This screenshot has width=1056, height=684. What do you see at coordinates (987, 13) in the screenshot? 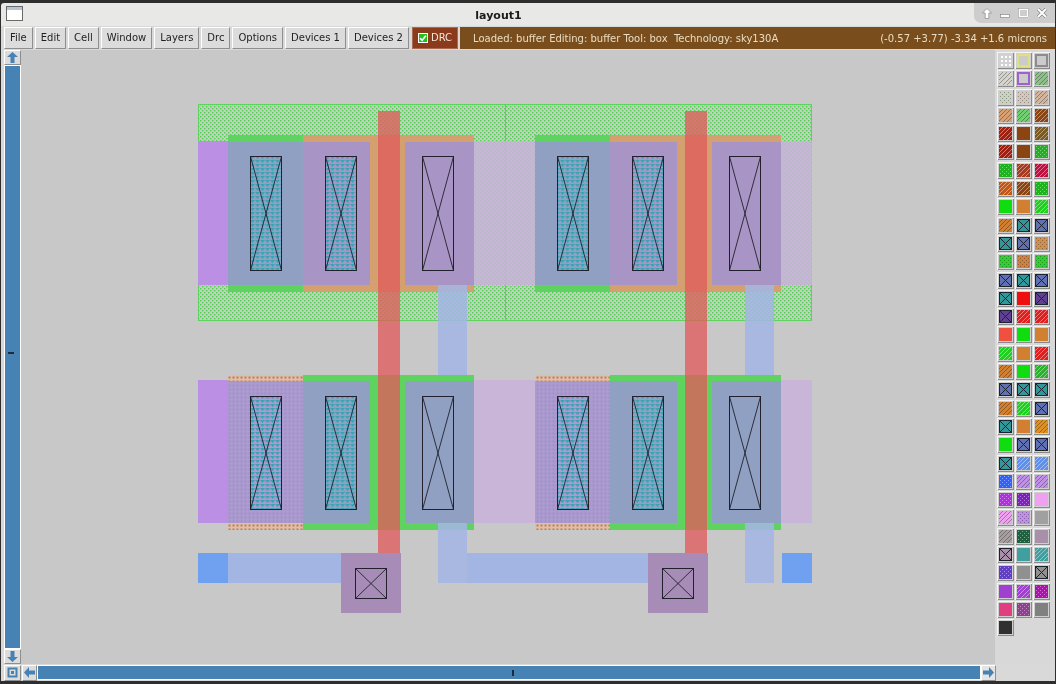
I see `up-arrow-icon` at bounding box center [987, 13].